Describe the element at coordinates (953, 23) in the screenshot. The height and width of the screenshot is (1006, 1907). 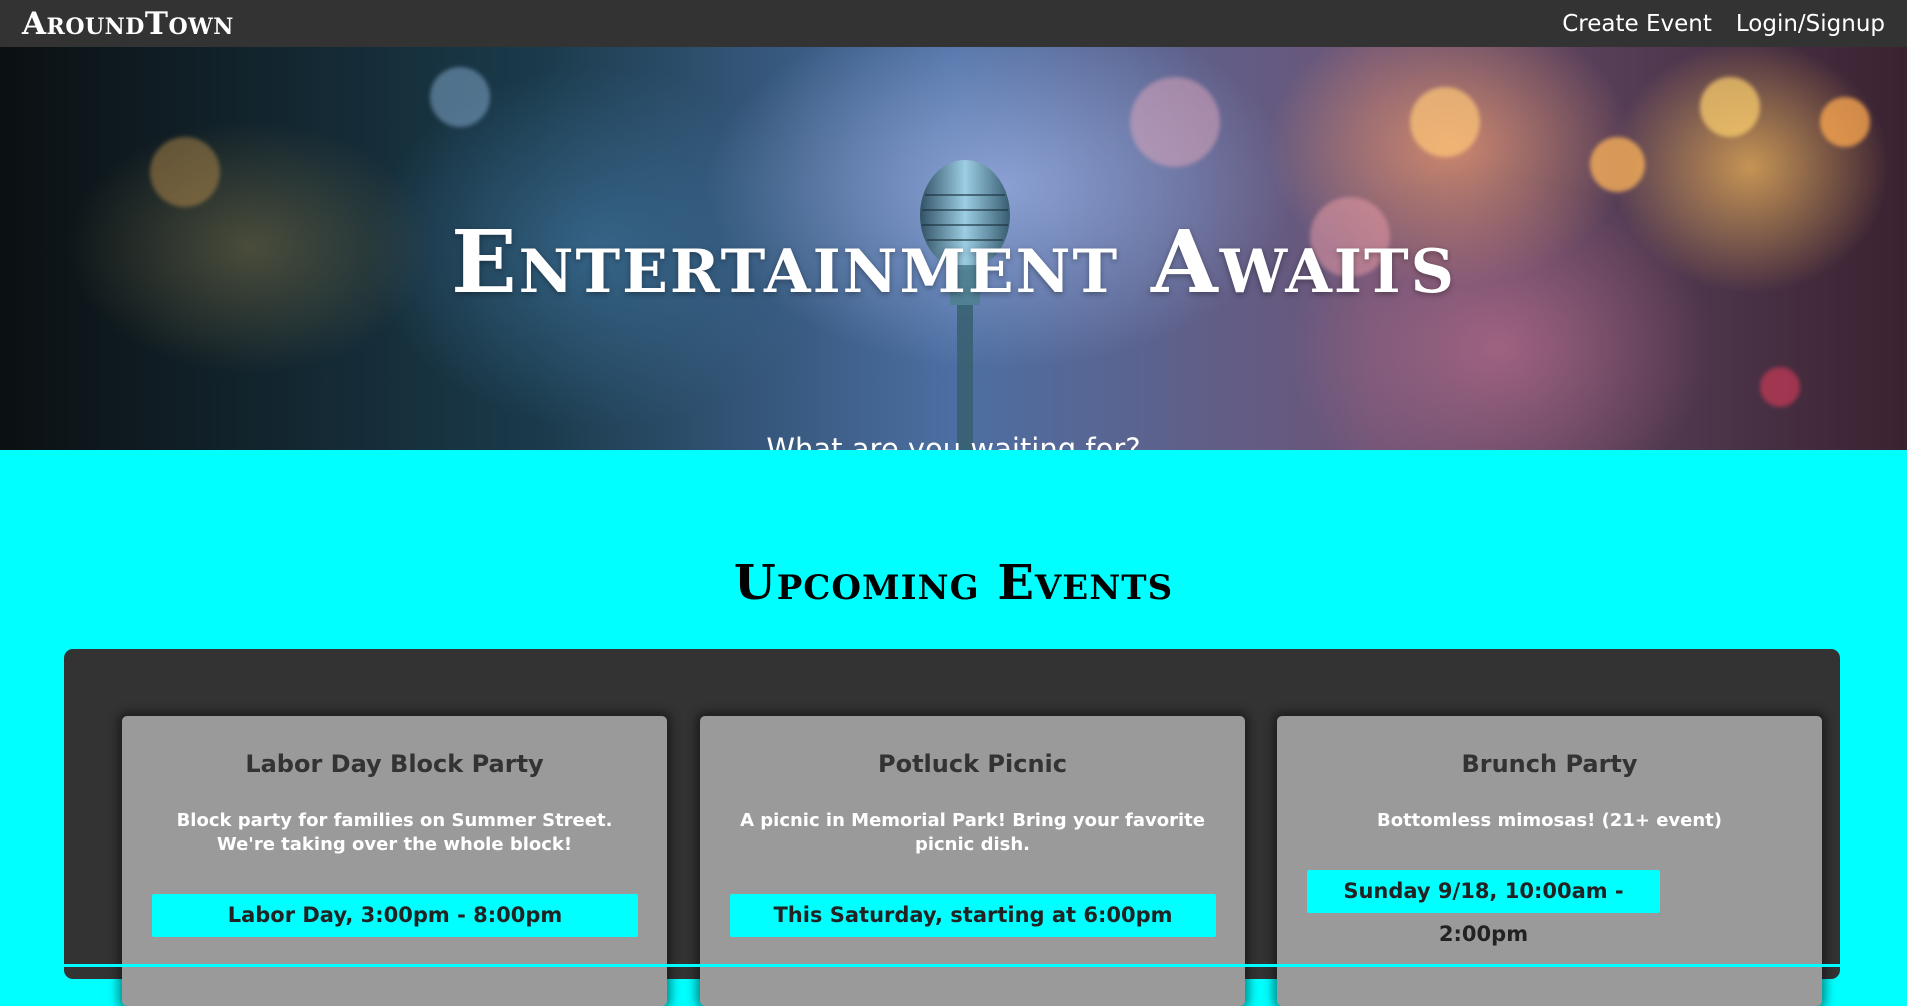
I see `navbar: AroundTown Create Event Login/Signup` at that location.